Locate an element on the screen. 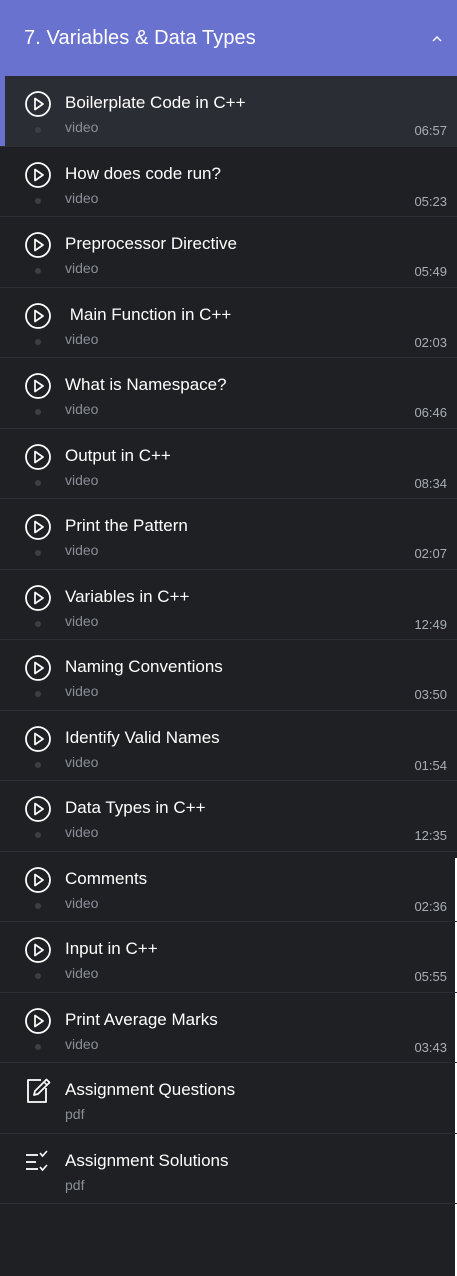  lesson-item: Naming Conventions video 03:50 is located at coordinates (228, 675).